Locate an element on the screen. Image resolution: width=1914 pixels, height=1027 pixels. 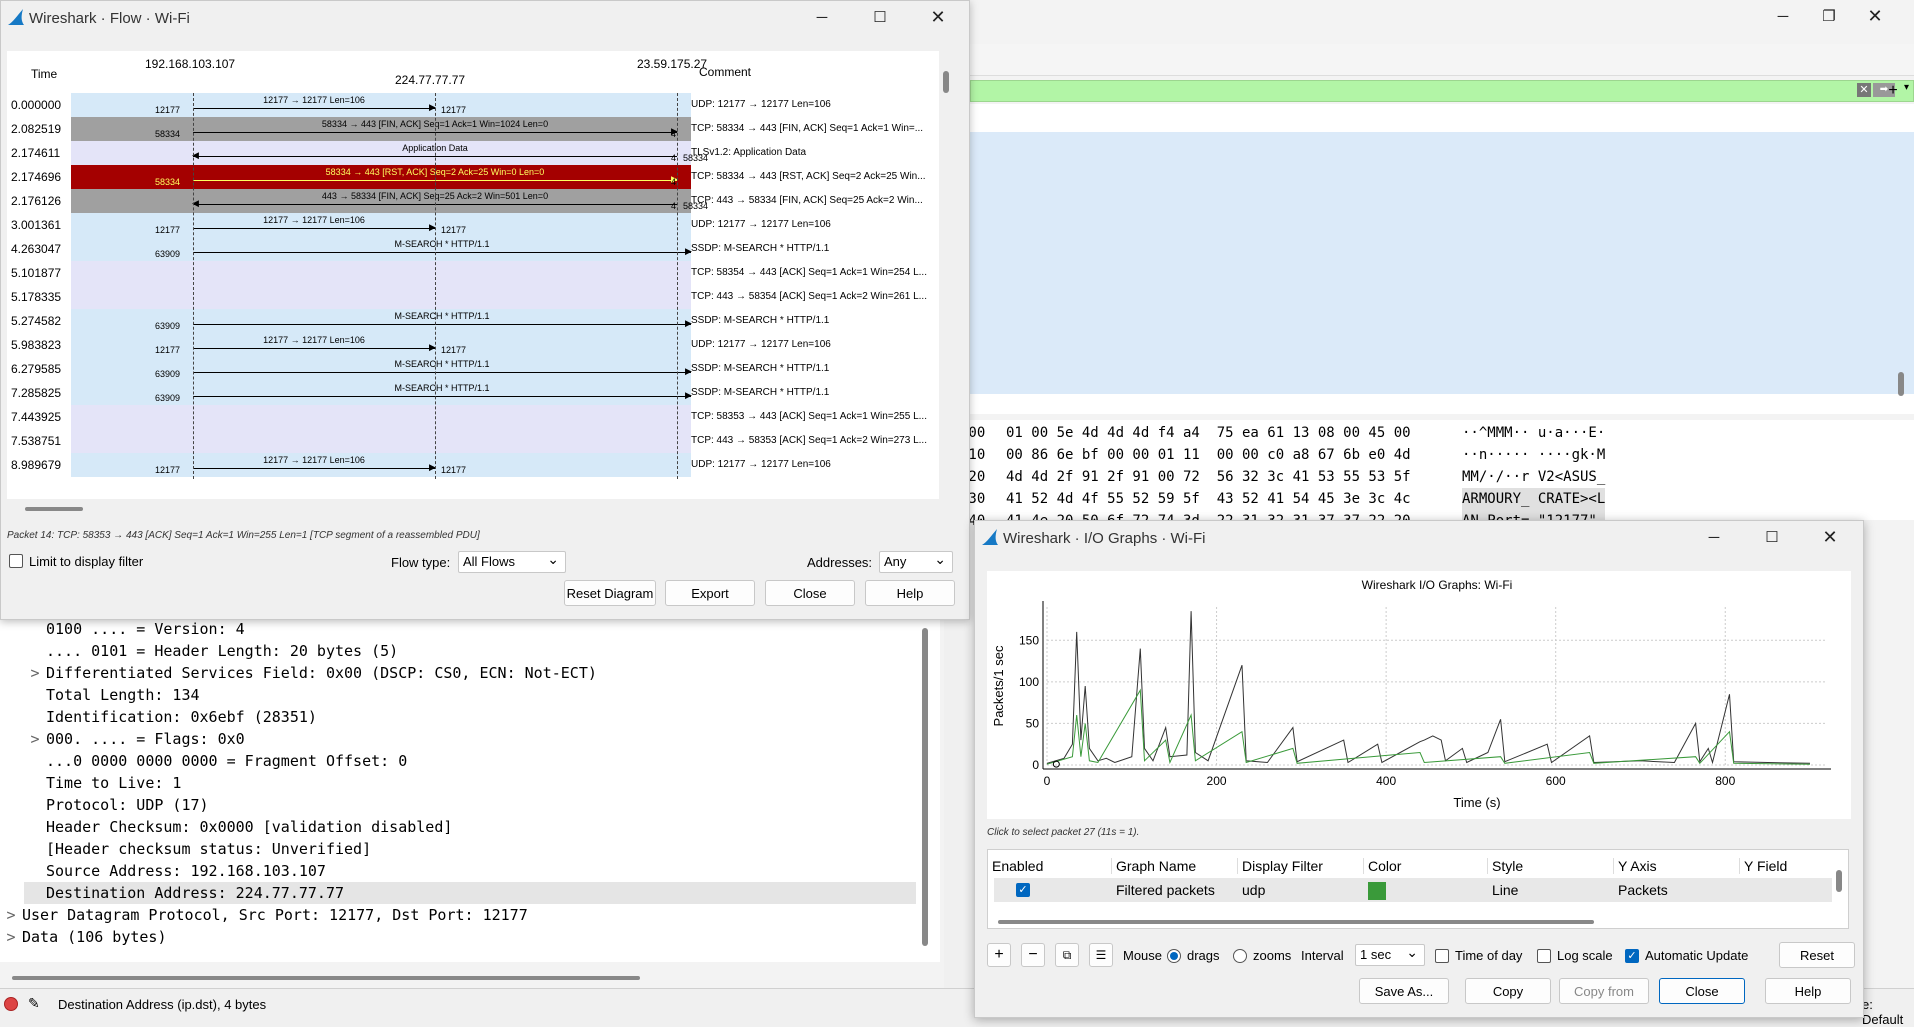
tree-item: 0100 .... = Version: 4 is located at coordinates (470, 629).